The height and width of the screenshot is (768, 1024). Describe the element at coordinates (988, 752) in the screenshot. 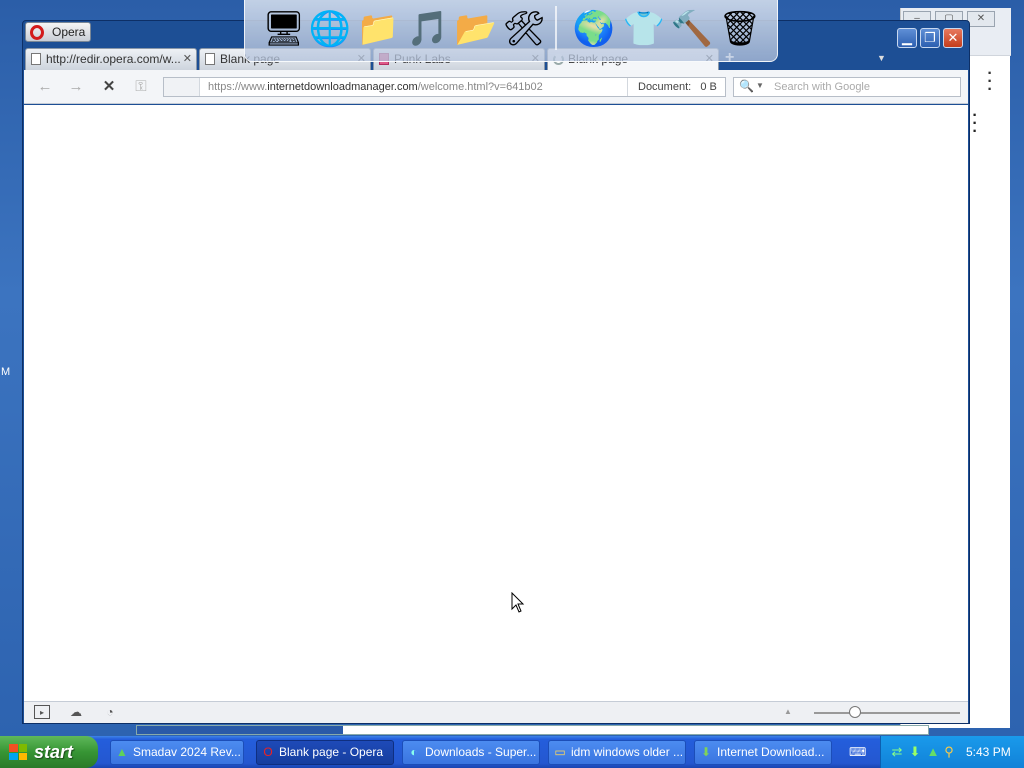

I see `taskbar-clock: 5:43 PM` at that location.